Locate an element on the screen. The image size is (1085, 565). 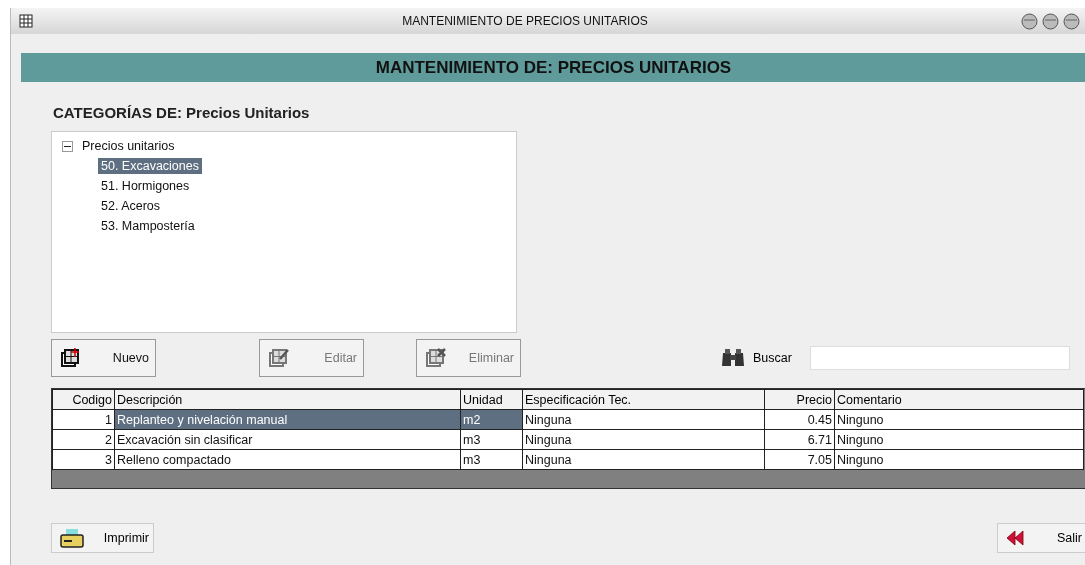
search-field is located at coordinates (939, 357).